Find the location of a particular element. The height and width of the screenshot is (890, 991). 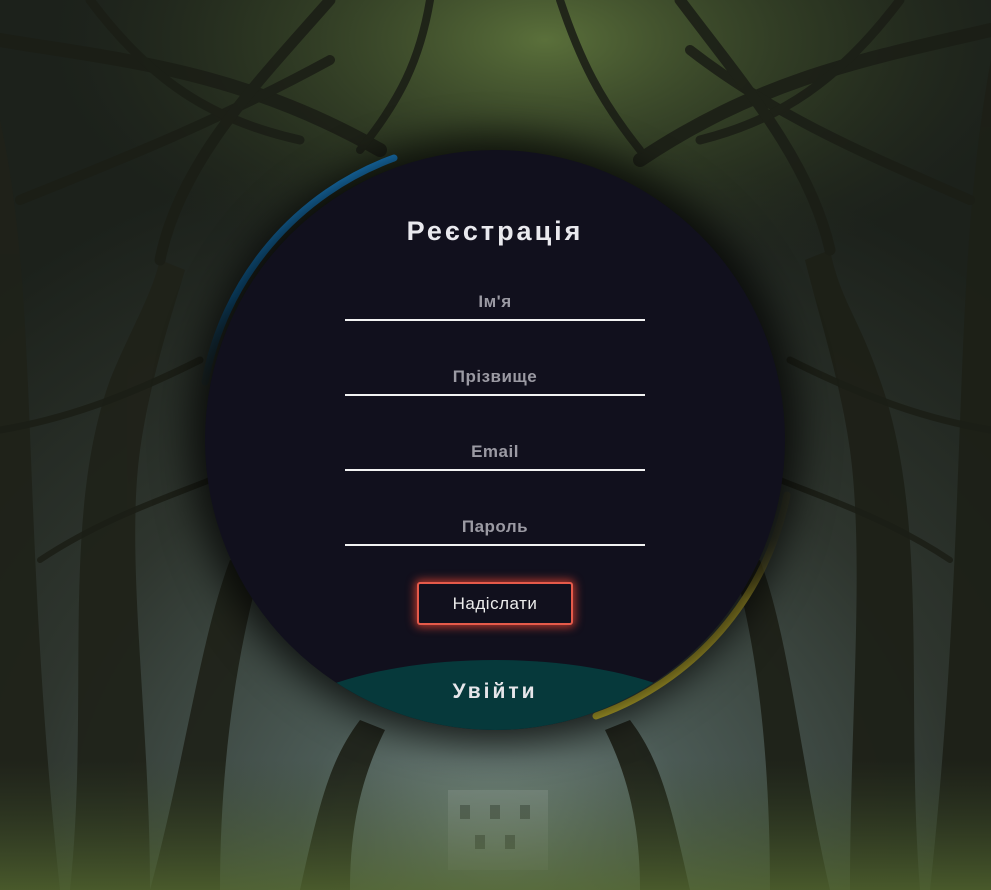

last-name-input is located at coordinates (495, 378).